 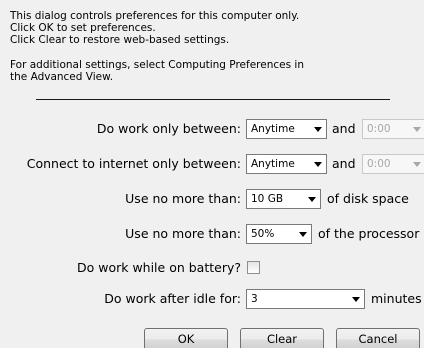 What do you see at coordinates (279, 234) in the screenshot?
I see `processor-limit-select: 50%` at bounding box center [279, 234].